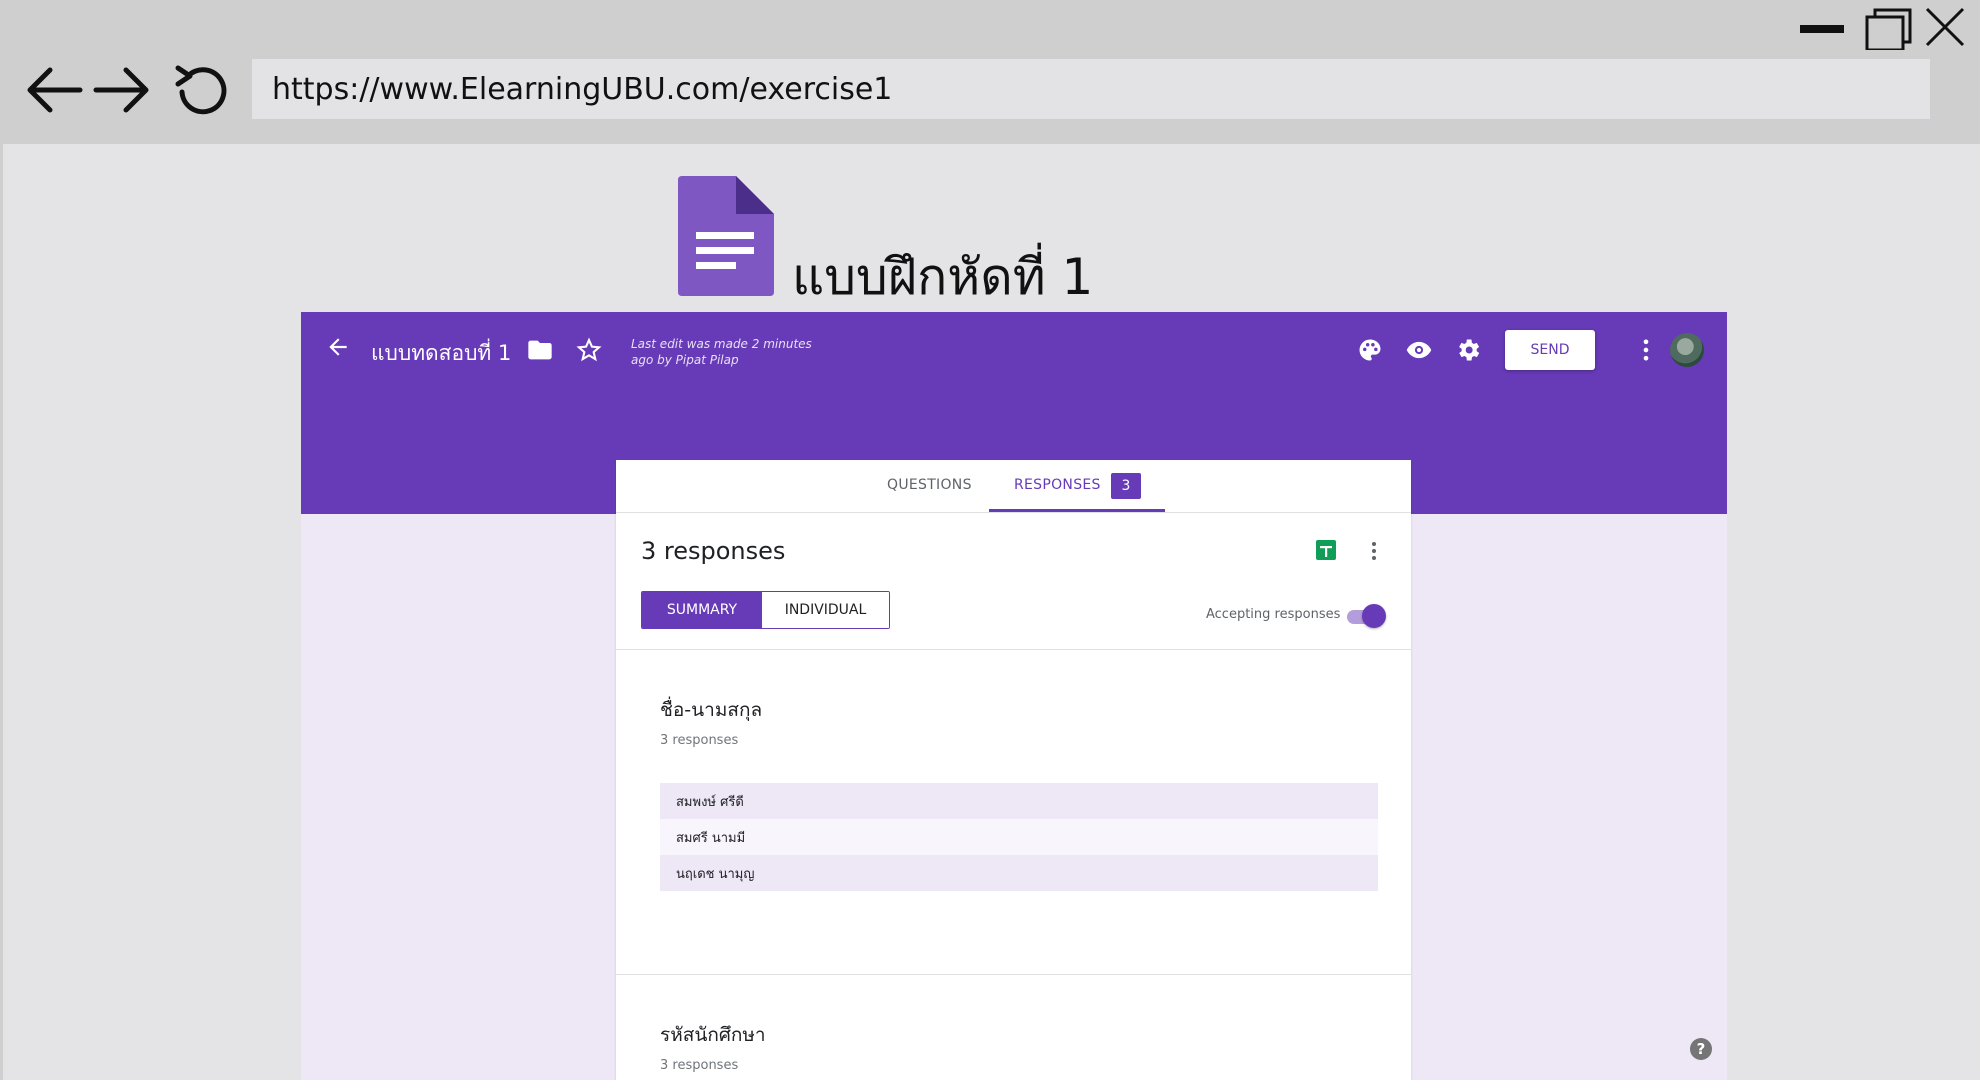 Image resolution: width=1980 pixels, height=1080 pixels. What do you see at coordinates (122, 90) in the screenshot?
I see `forward-arrow-icon` at bounding box center [122, 90].